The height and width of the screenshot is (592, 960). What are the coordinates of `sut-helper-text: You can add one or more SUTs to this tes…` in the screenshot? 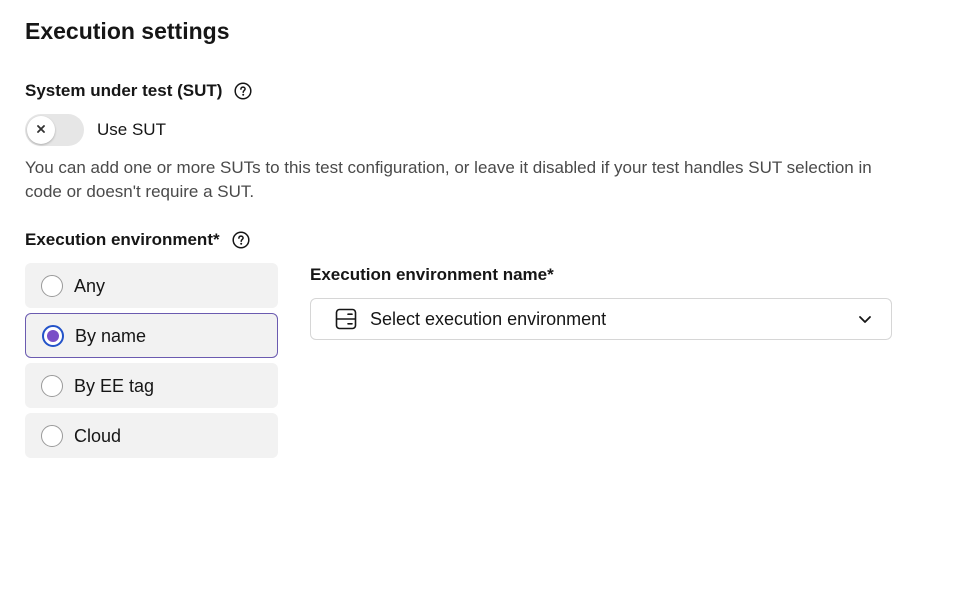 It's located at (448, 179).